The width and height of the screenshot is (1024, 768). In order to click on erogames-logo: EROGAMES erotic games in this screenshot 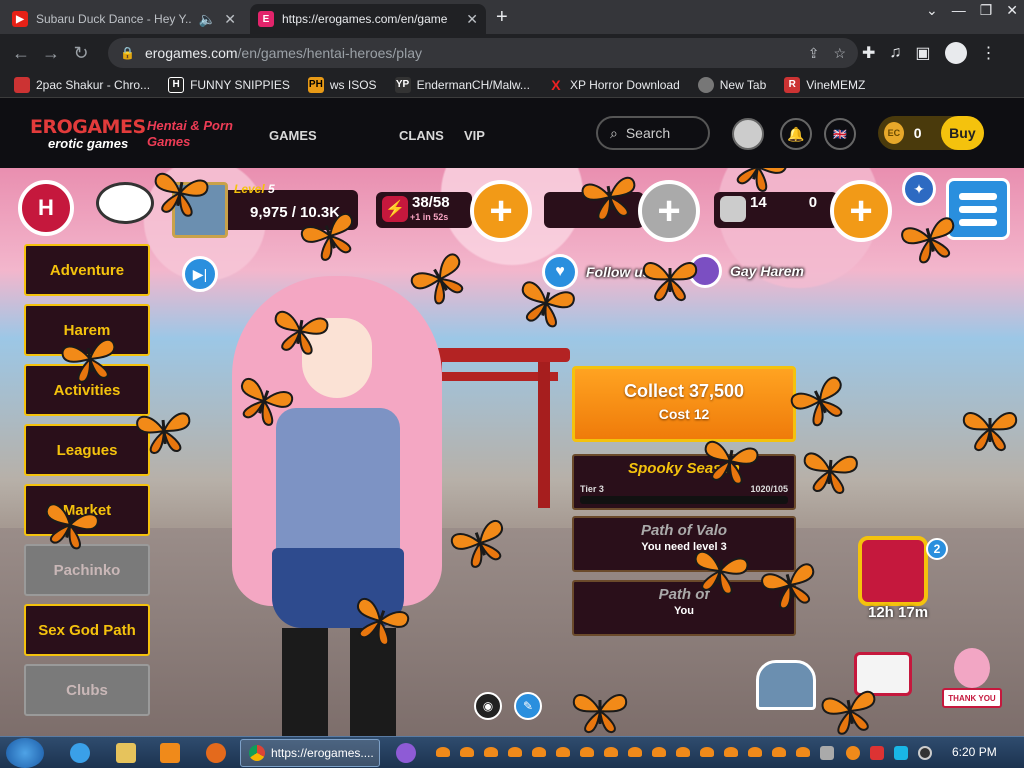, I will do `click(88, 133)`.